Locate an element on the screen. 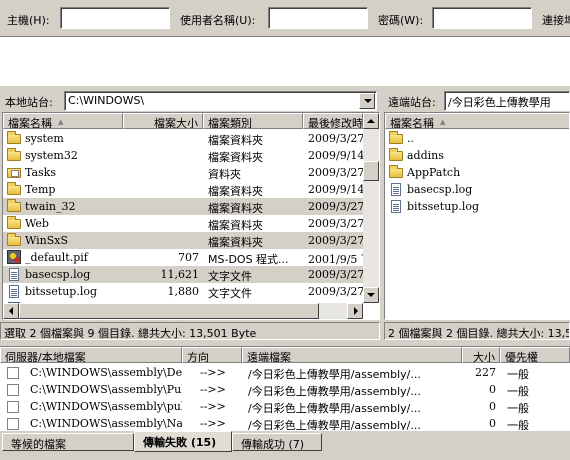 The width and height of the screenshot is (570, 460). pif-icon is located at coordinates (14, 257).